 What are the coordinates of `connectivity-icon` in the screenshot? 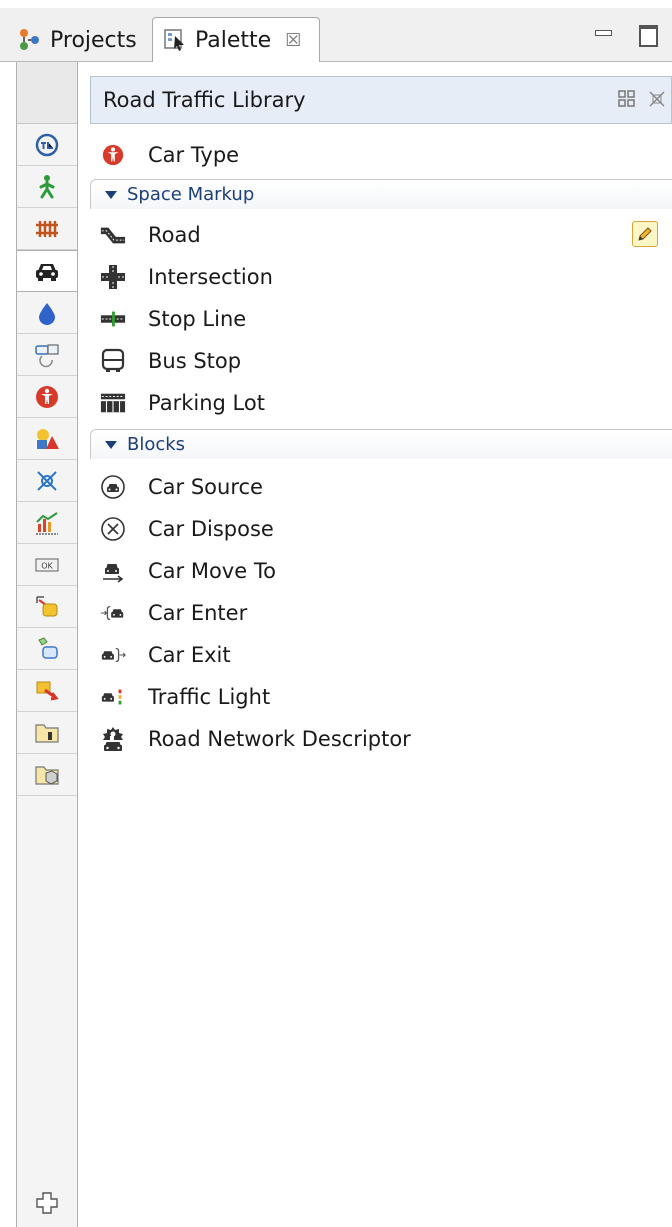 It's located at (47, 481).